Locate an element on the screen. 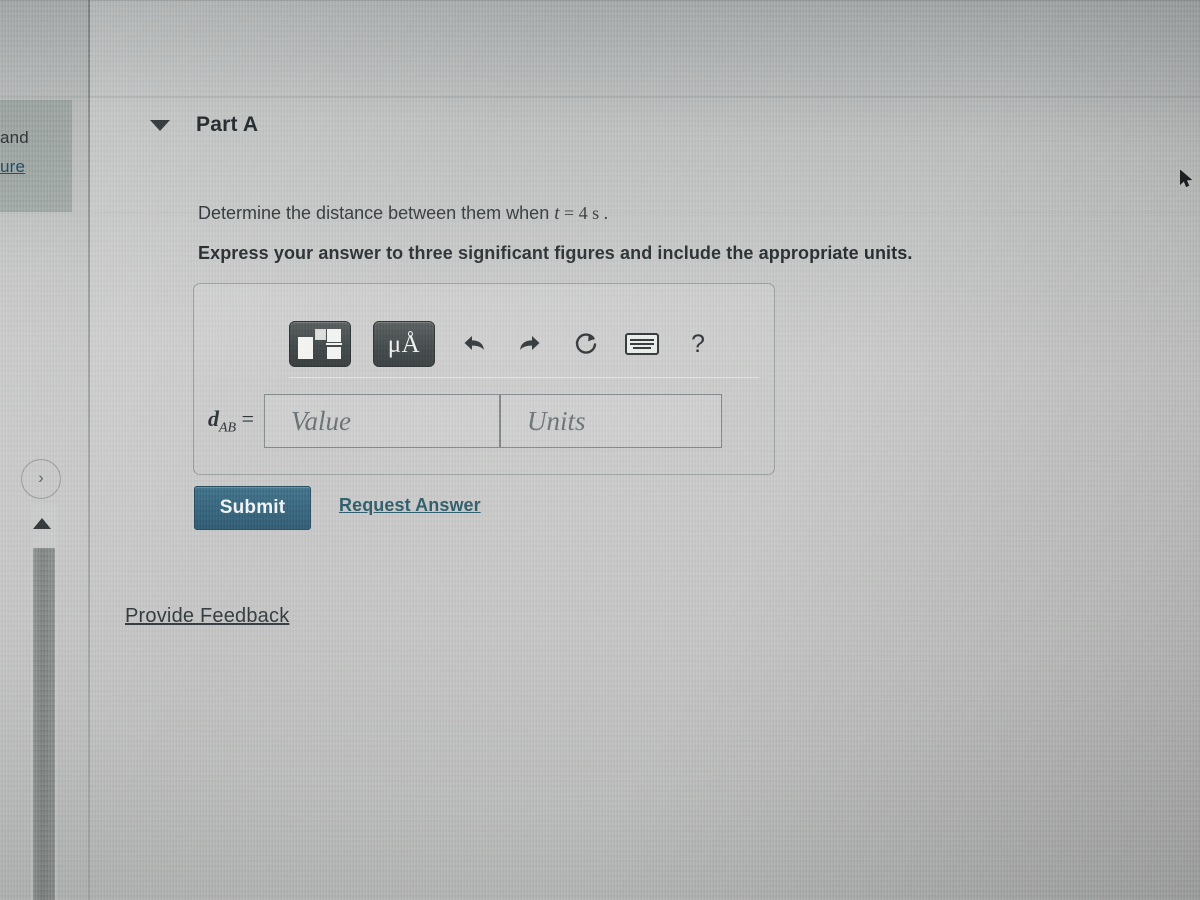  answer-variable-subscript: AB is located at coordinates (228, 428).